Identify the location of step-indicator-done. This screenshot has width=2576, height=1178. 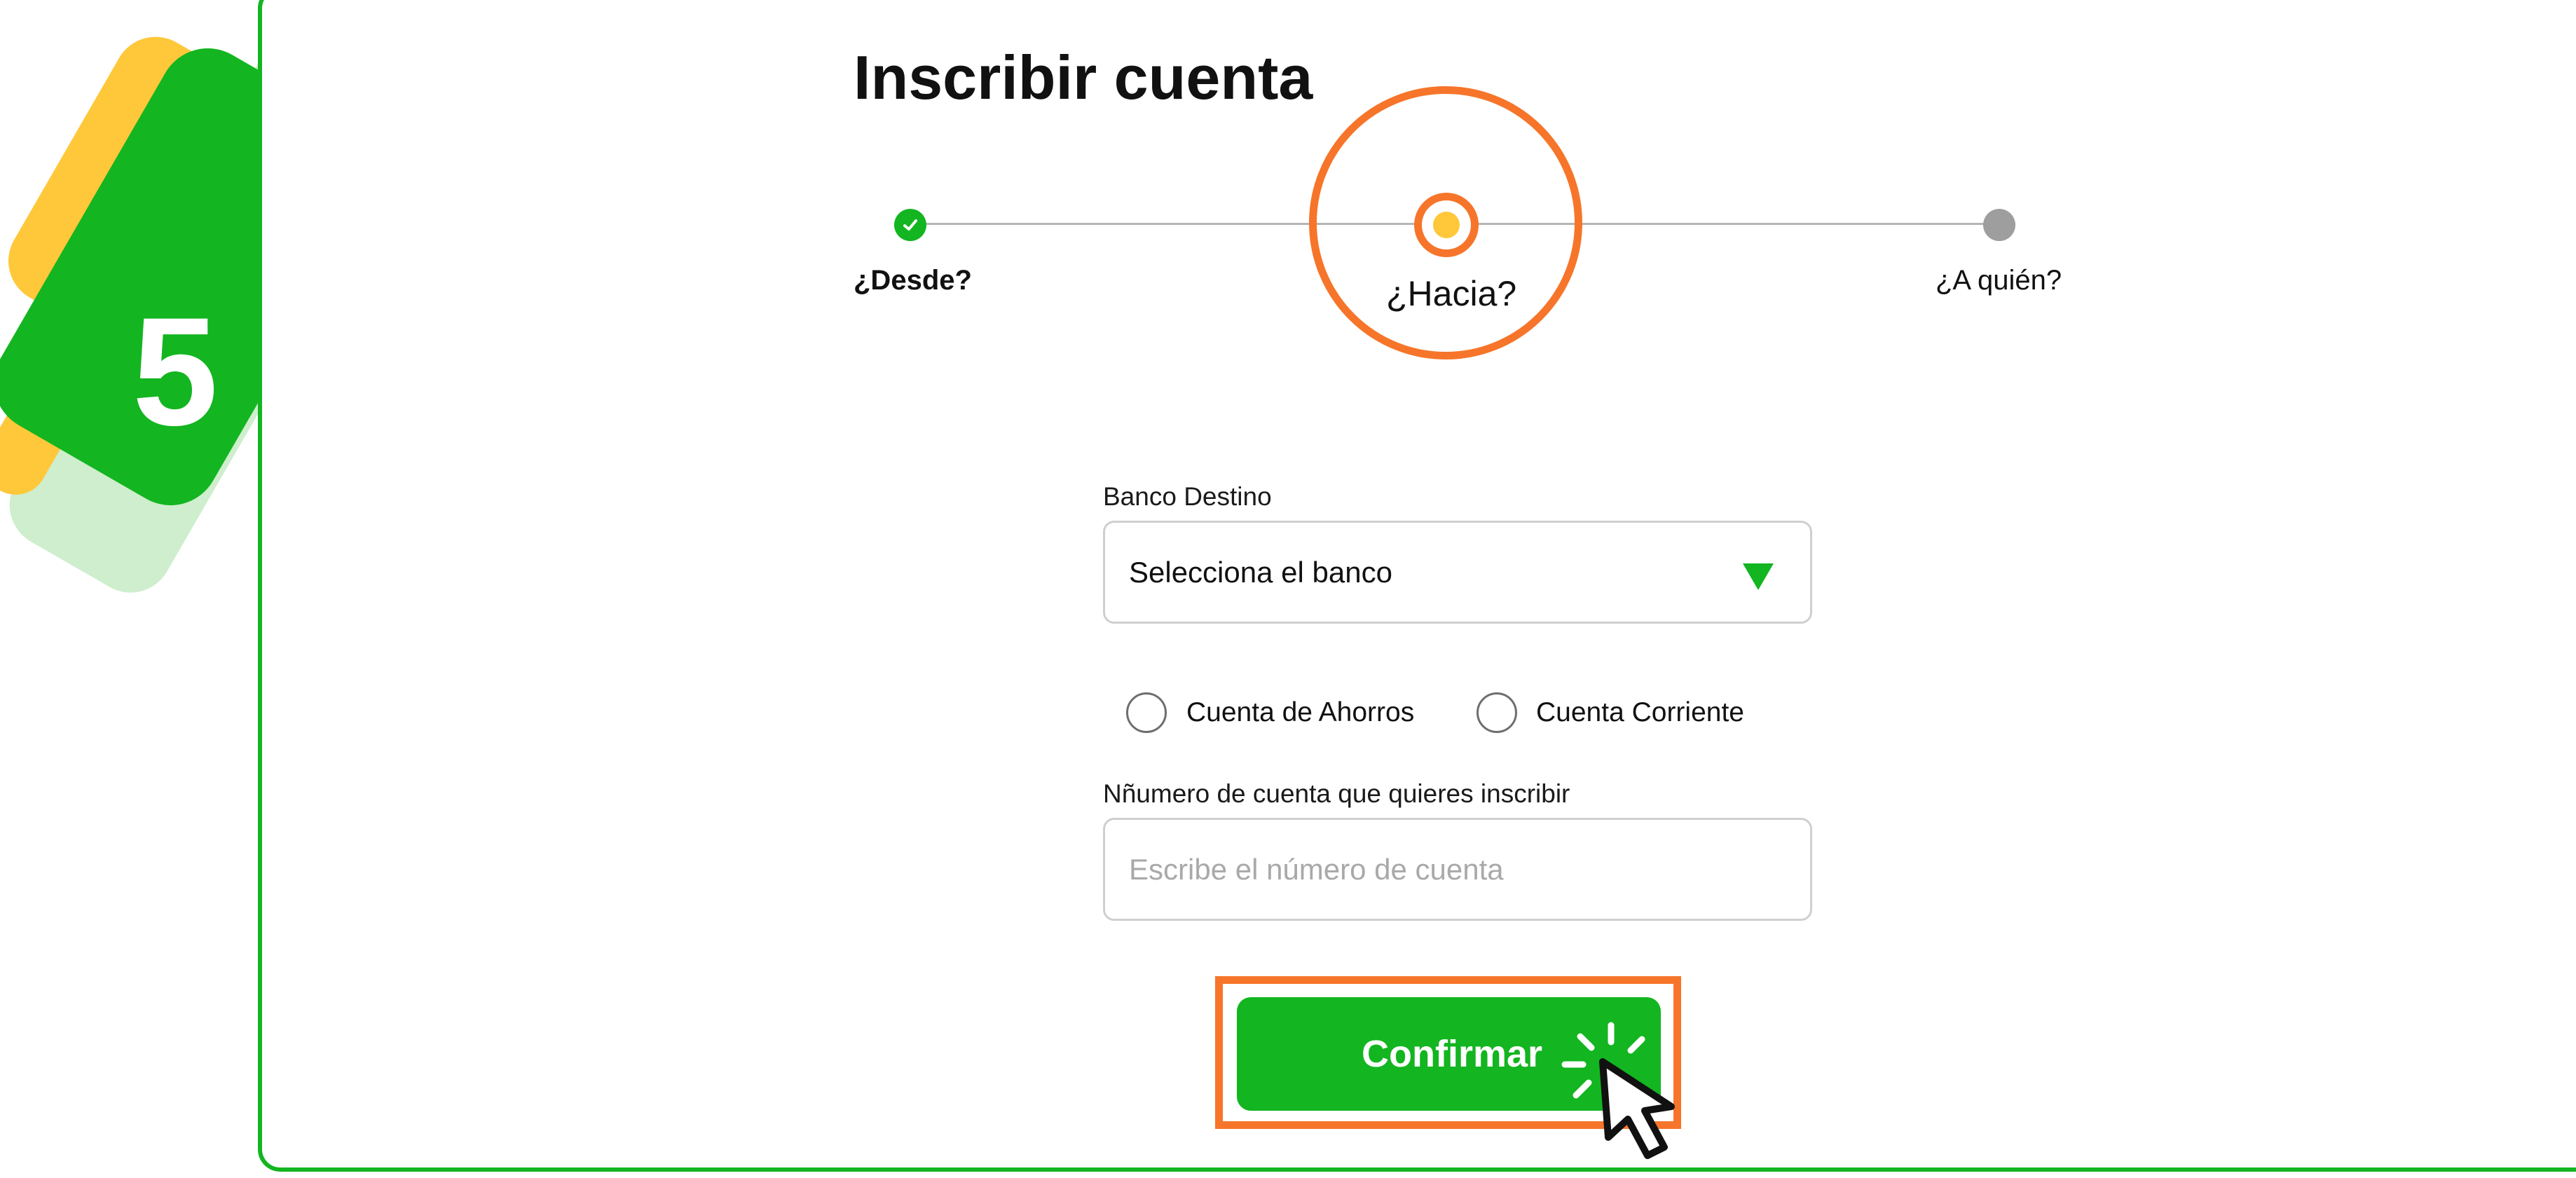
(910, 225).